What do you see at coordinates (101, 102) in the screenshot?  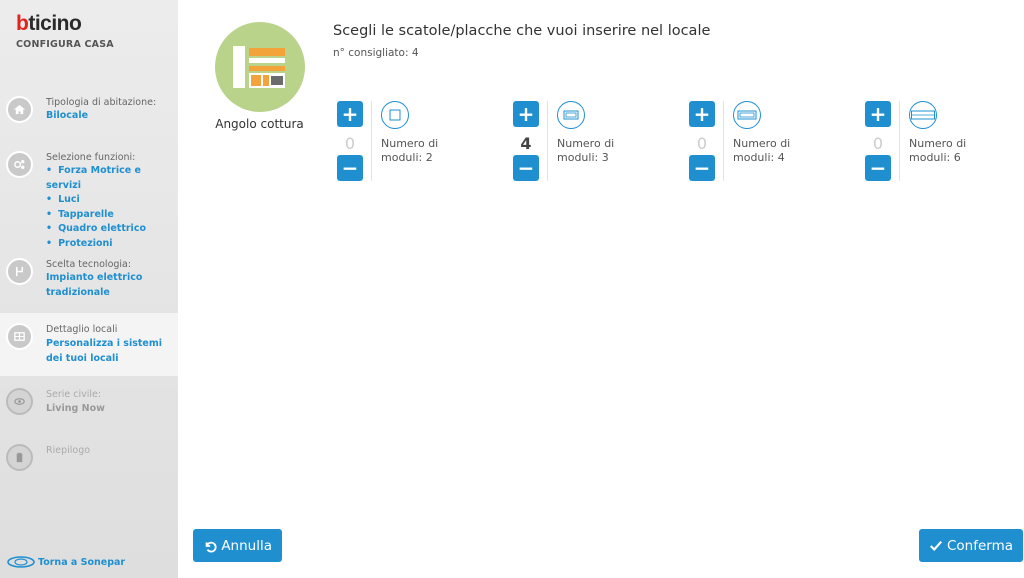 I see `step-label: Tipologia di abitazione:` at bounding box center [101, 102].